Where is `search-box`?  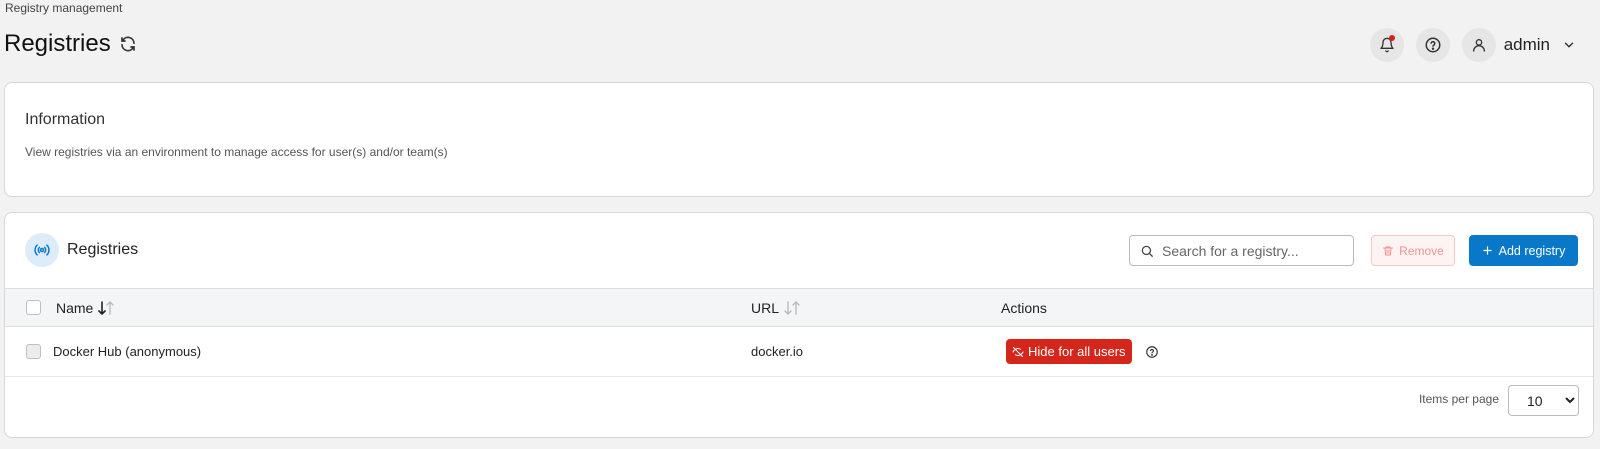
search-box is located at coordinates (1241, 250).